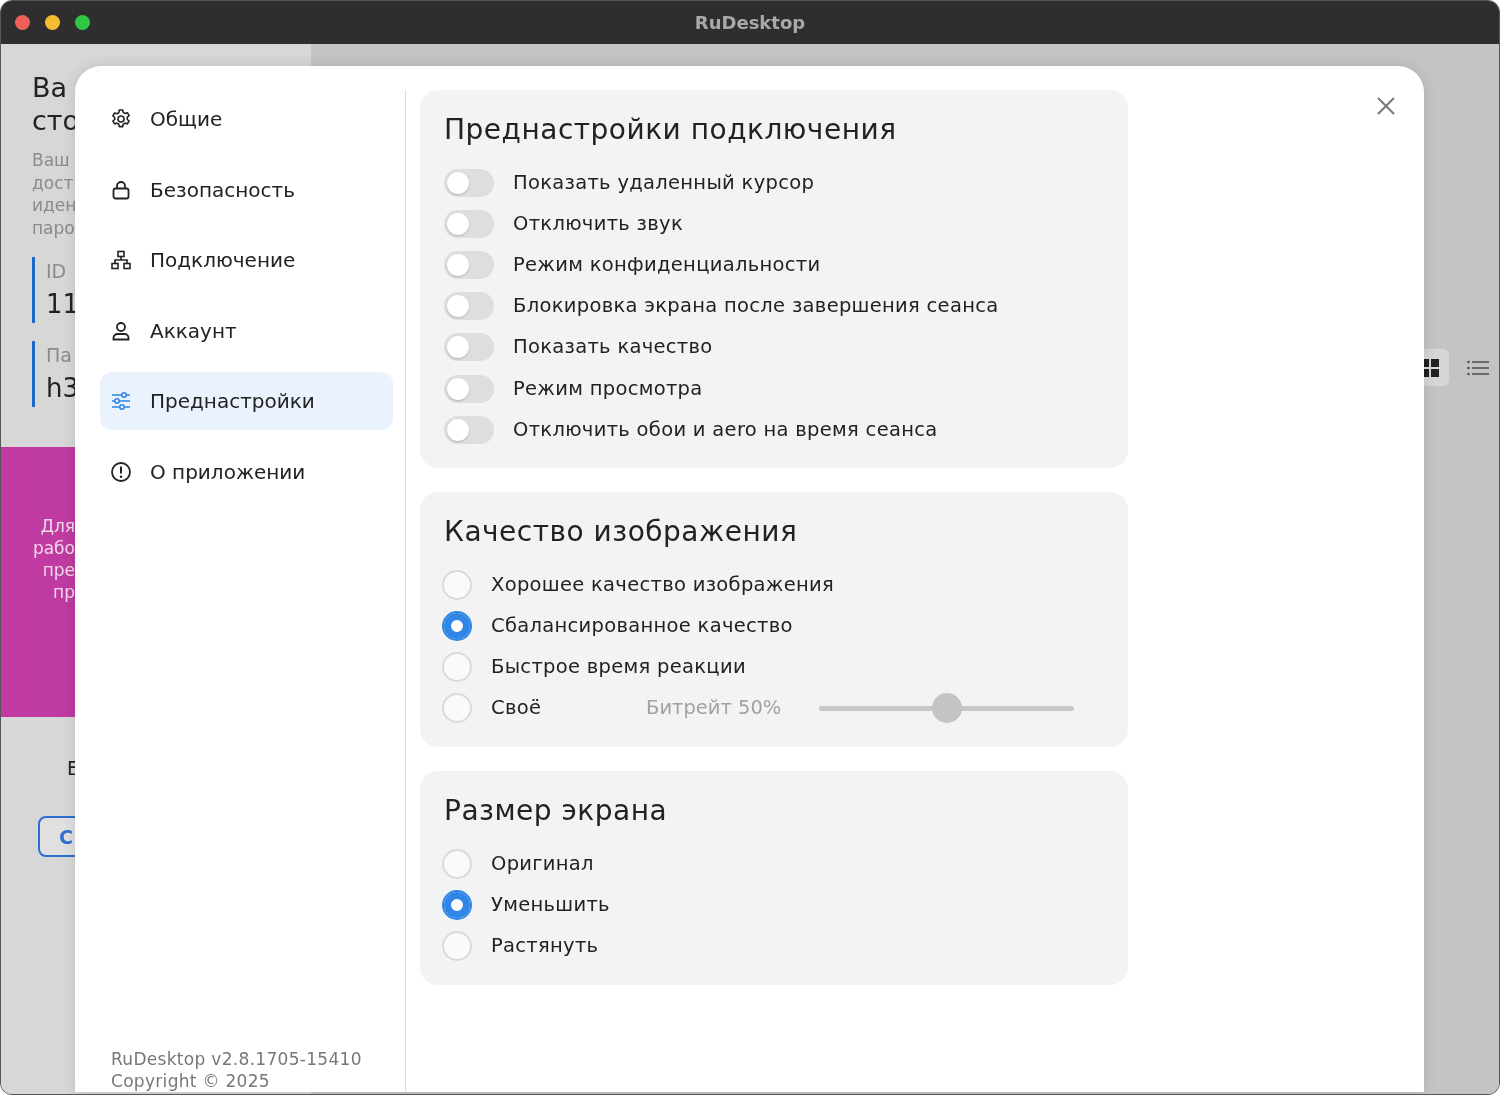 The height and width of the screenshot is (1095, 1500). Describe the element at coordinates (667, 264) in the screenshot. I see `option-label: Режим конфиденциальности` at that location.